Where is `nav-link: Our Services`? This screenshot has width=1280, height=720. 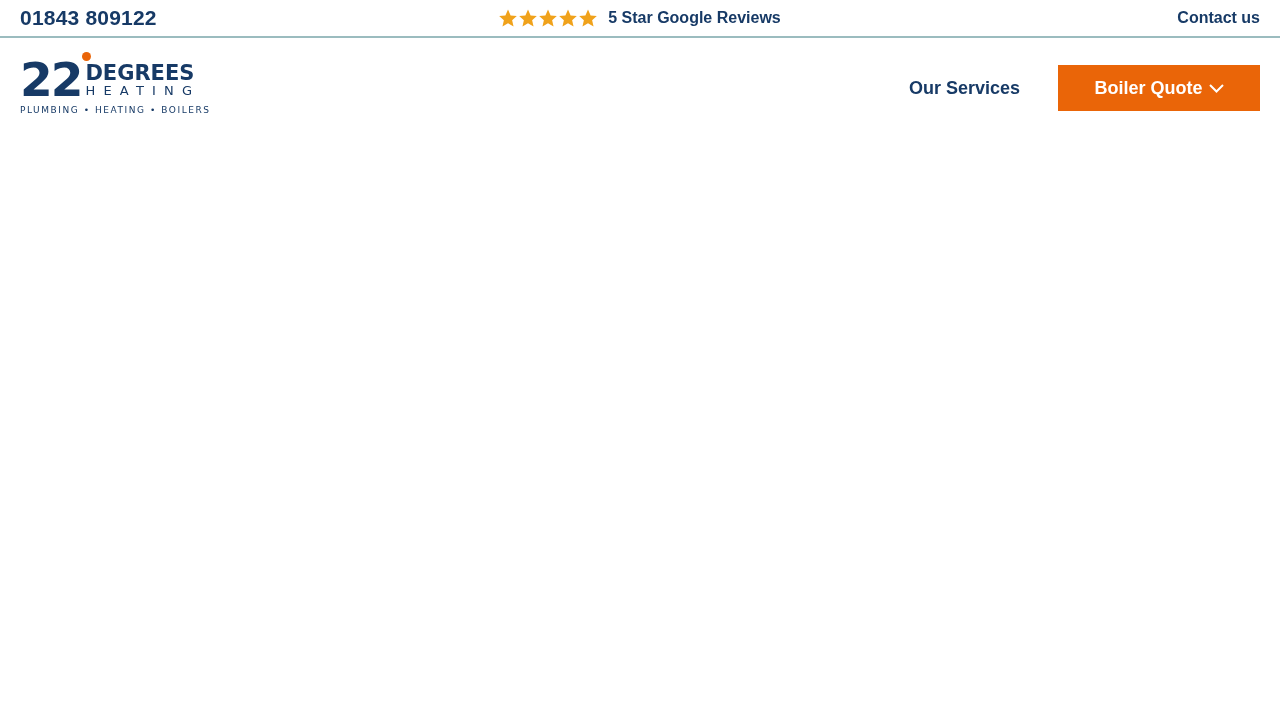 nav-link: Our Services is located at coordinates (964, 88).